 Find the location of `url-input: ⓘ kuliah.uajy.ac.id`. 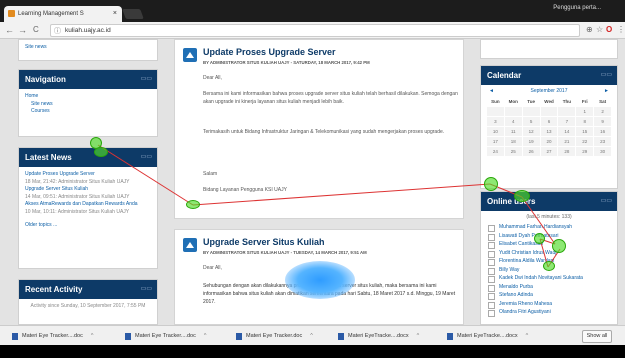

url-input: ⓘ kuliah.uajy.ac.id is located at coordinates (315, 30).